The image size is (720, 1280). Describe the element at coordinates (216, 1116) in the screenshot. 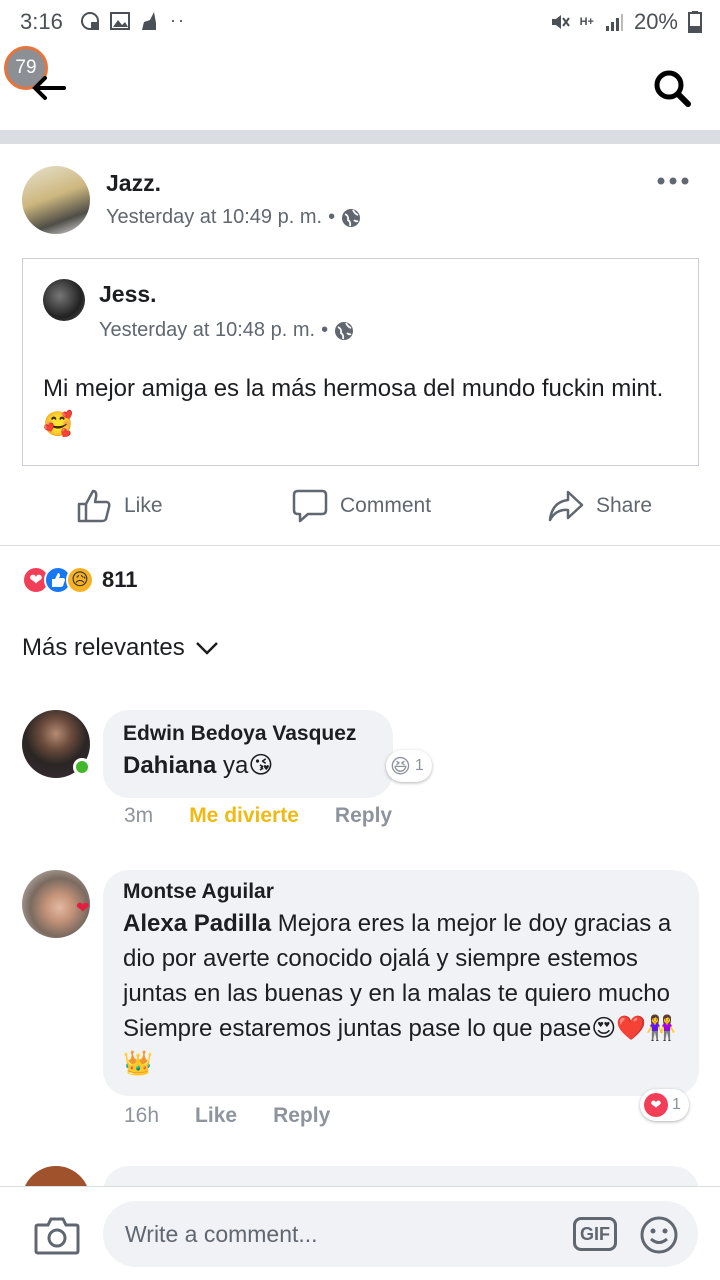

I see `comment-like-button: Like` at that location.